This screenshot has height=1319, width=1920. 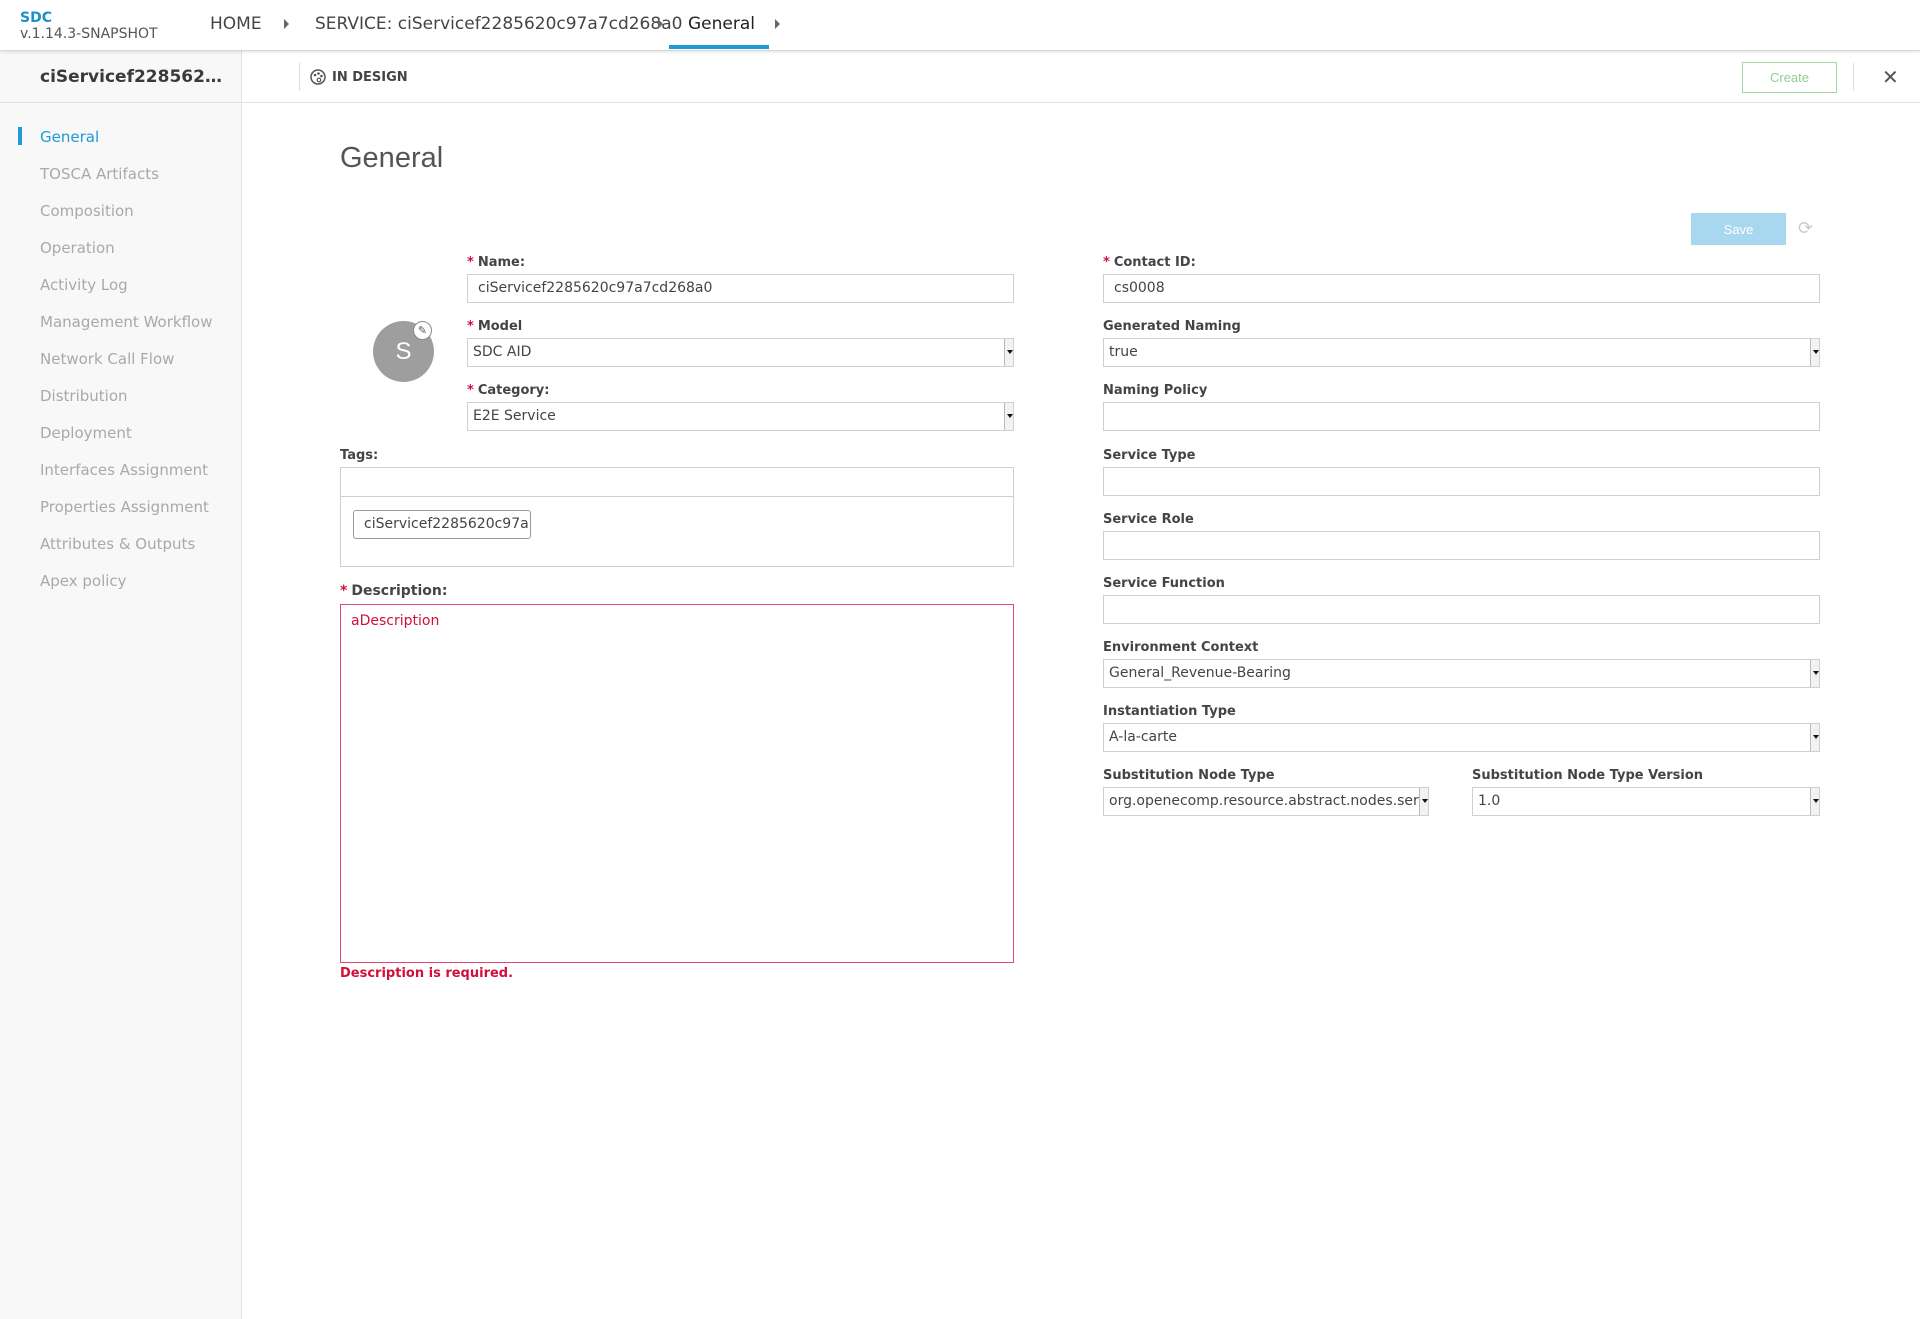 I want to click on tags-box: ciServicef2285620c97a7cd268a0, so click(x=677, y=517).